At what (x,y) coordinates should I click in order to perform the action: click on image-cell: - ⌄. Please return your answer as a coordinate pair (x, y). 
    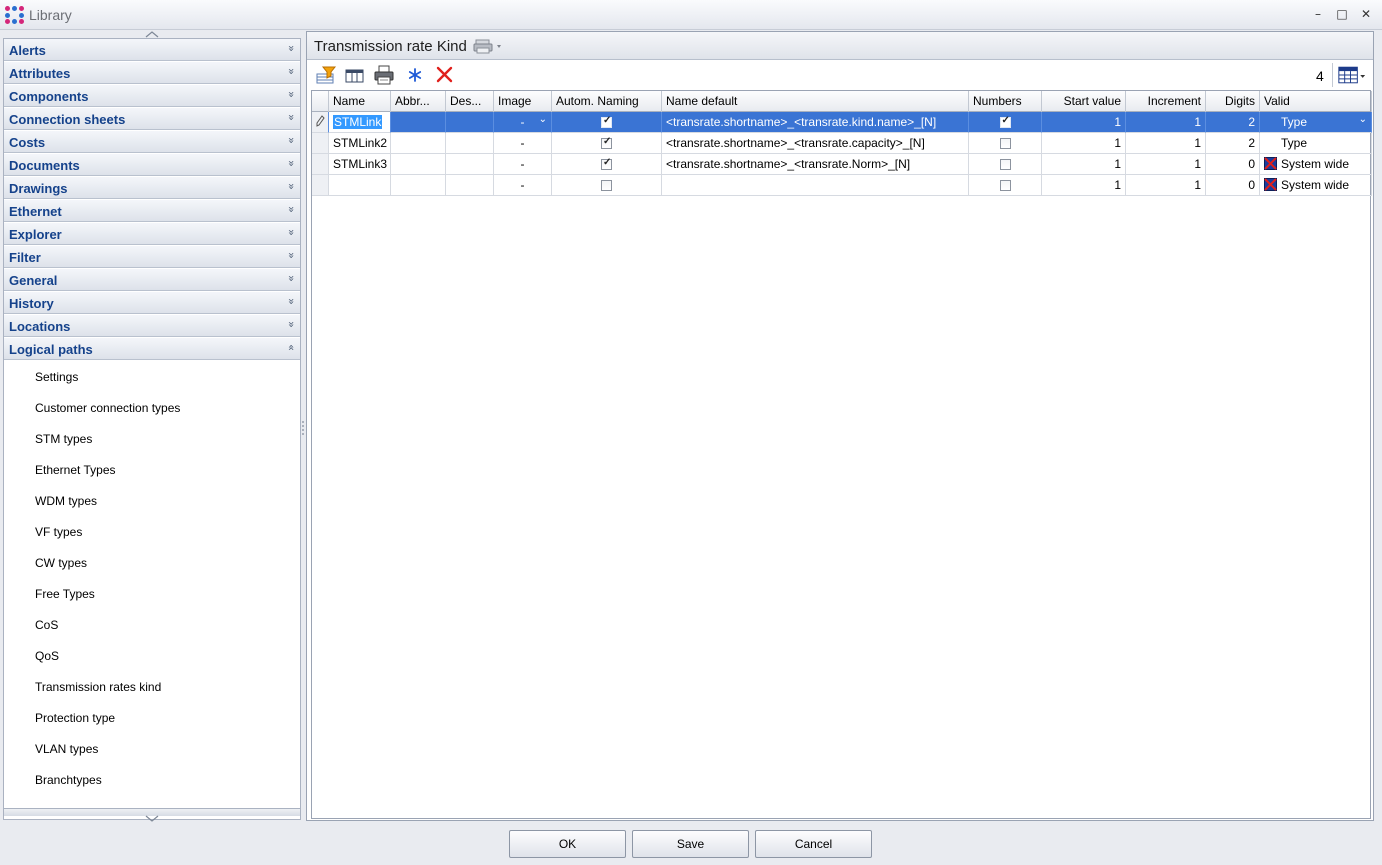
    Looking at the image, I should click on (523, 122).